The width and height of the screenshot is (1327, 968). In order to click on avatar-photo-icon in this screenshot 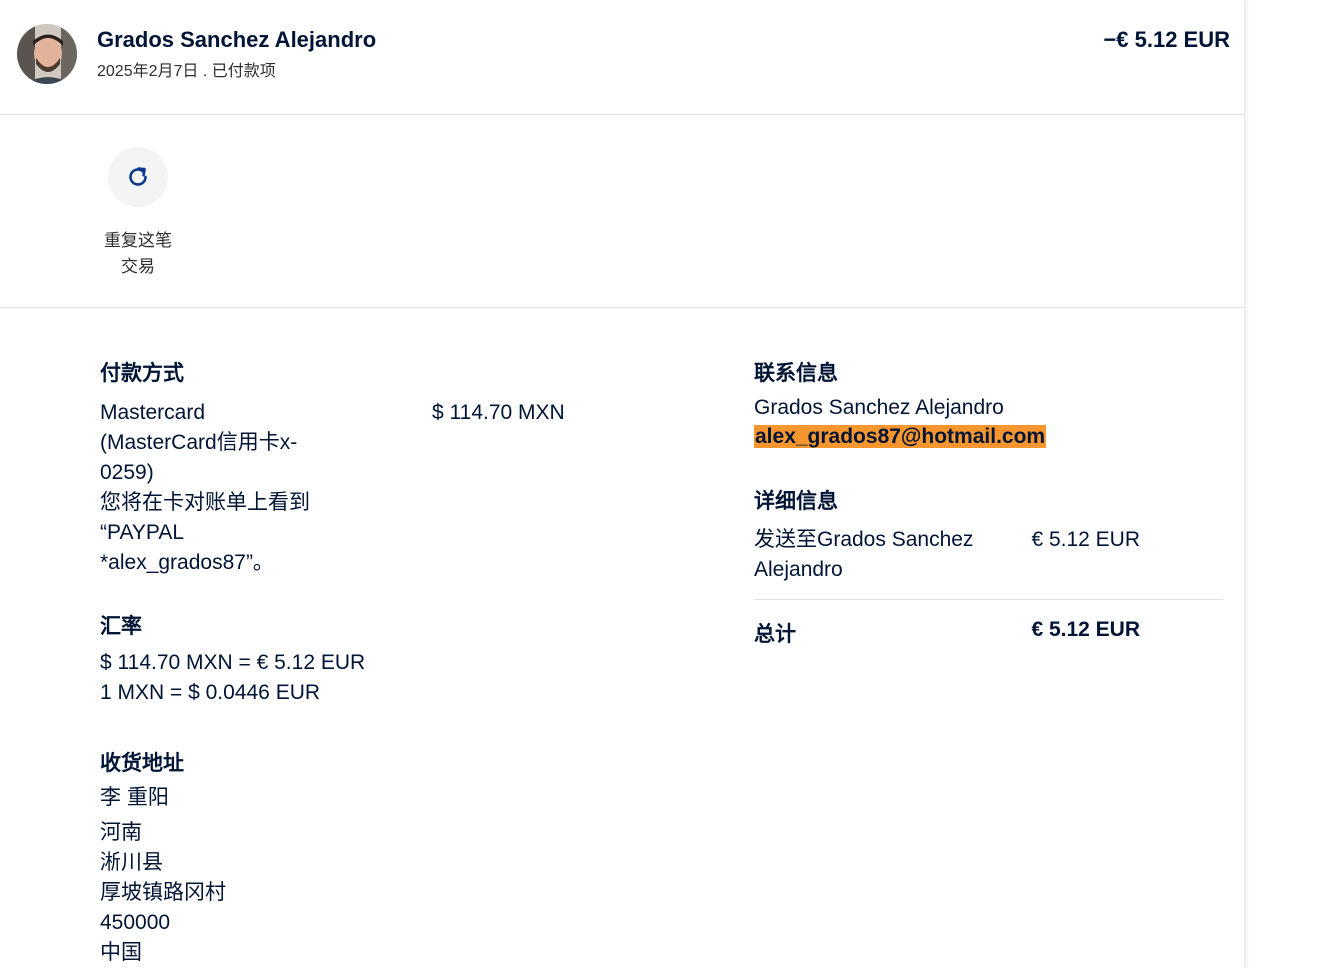, I will do `click(47, 54)`.